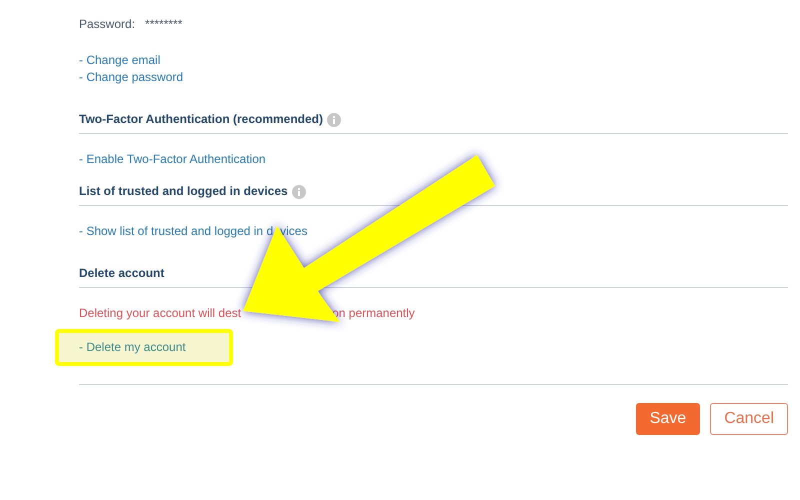 The width and height of the screenshot is (800, 500). What do you see at coordinates (201, 119) in the screenshot?
I see `section-heading: Two-Factor Authentication (recommended)` at bounding box center [201, 119].